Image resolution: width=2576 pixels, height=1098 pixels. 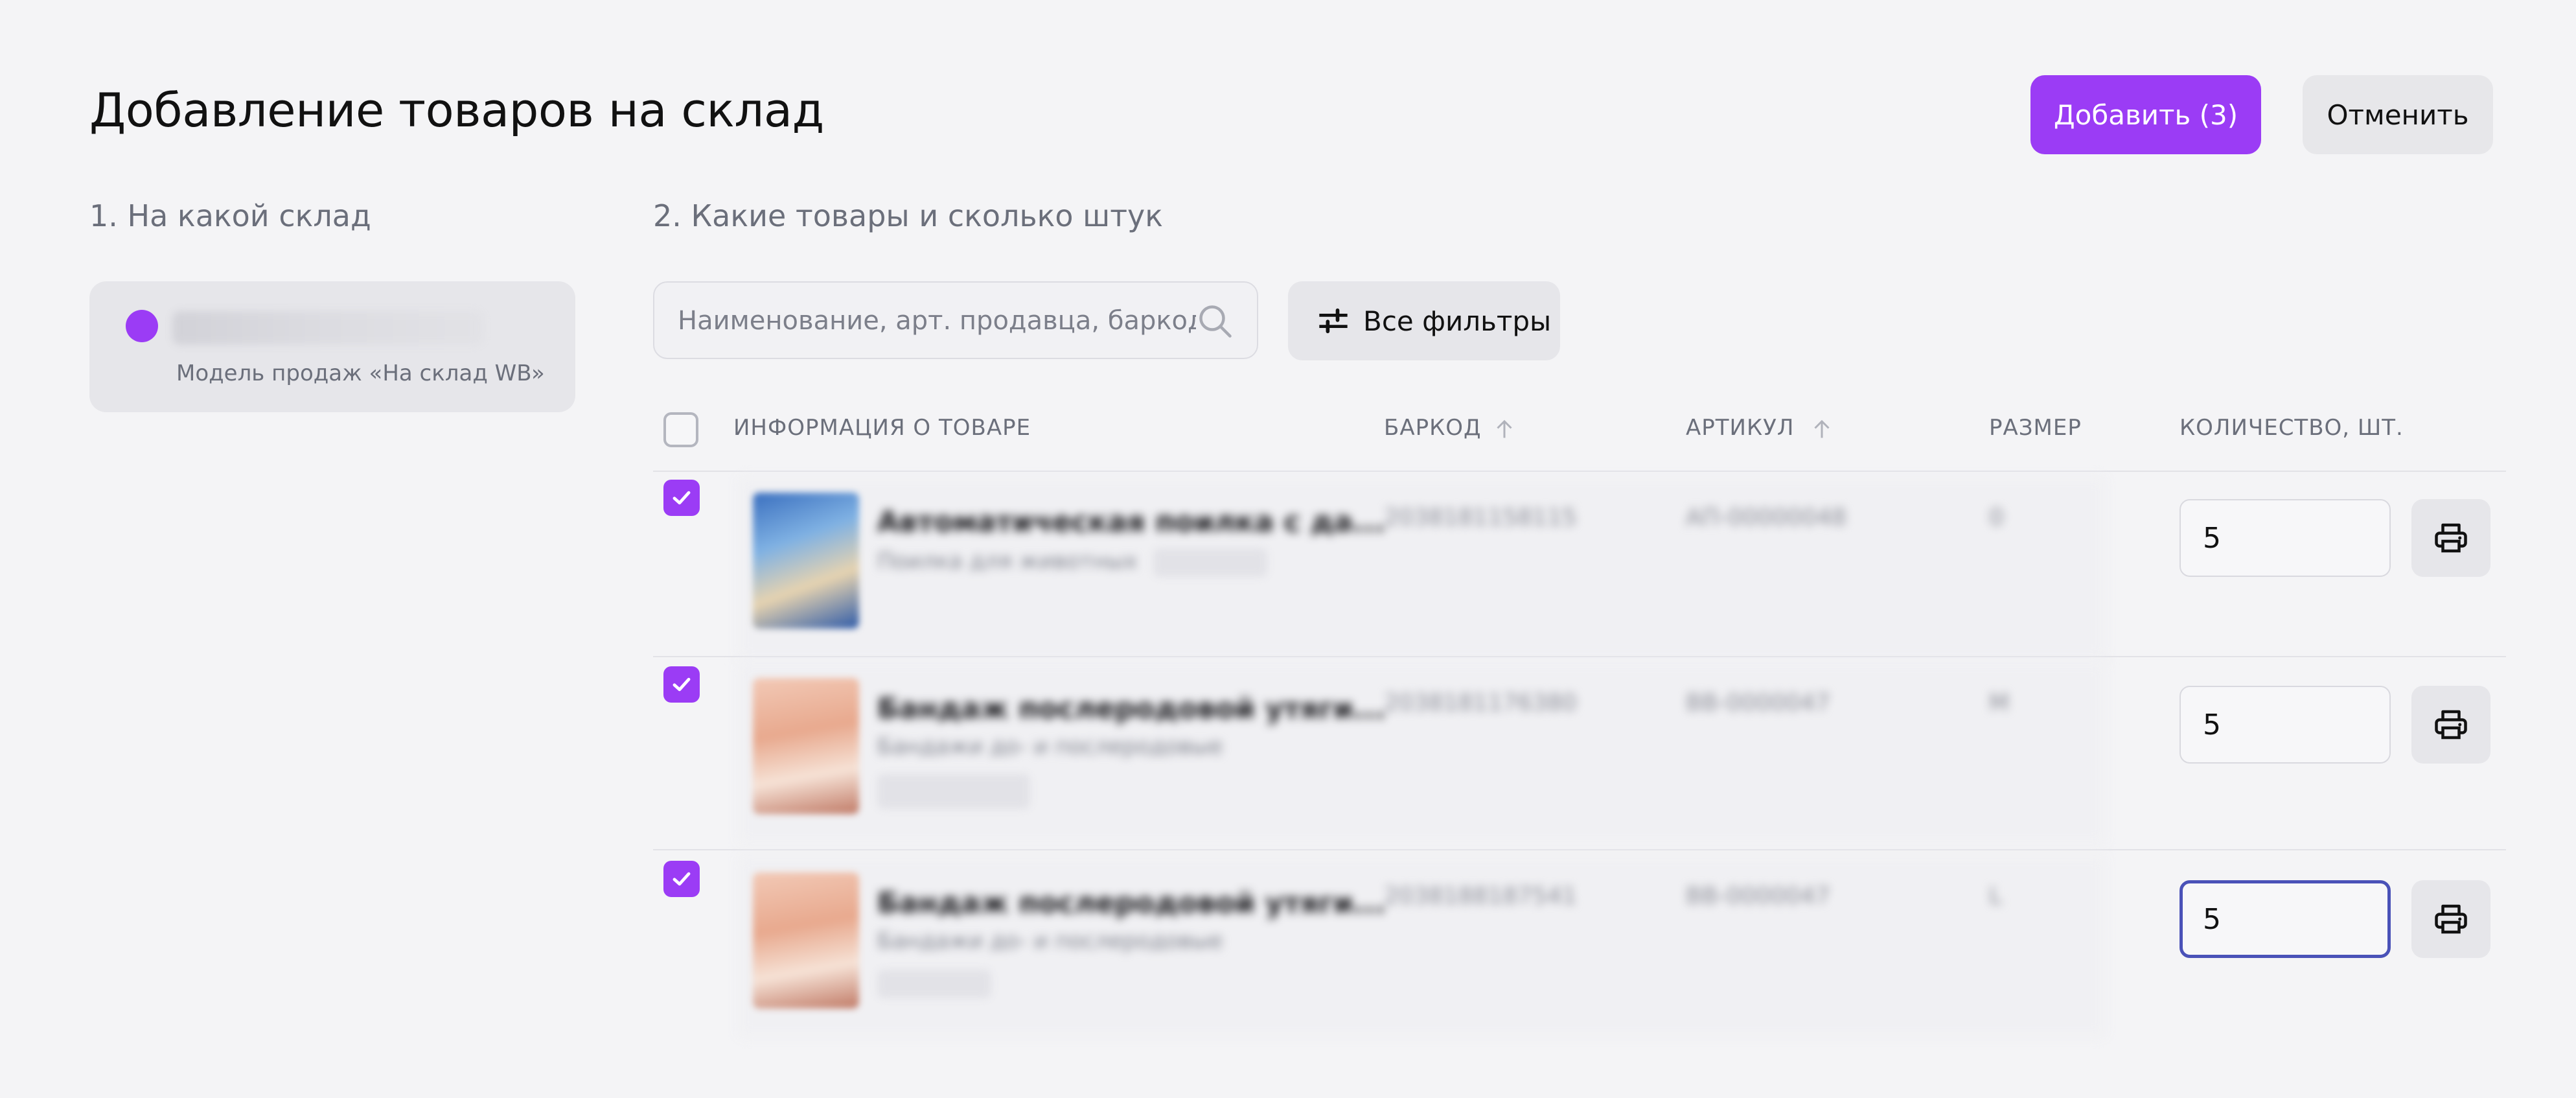 I want to click on warehouse-radio-selected, so click(x=142, y=326).